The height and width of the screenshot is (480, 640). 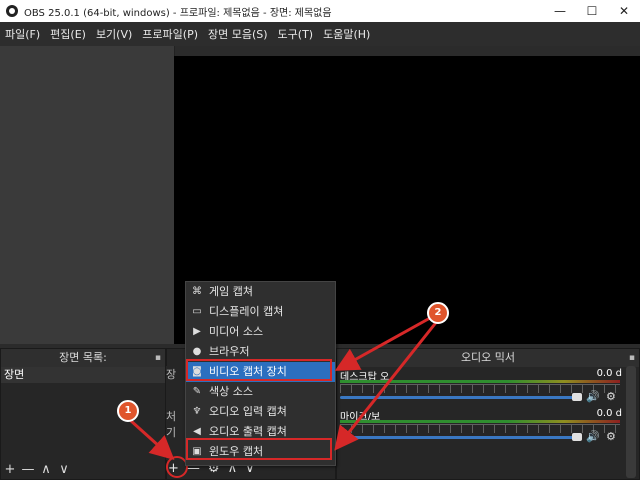 What do you see at coordinates (83, 375) in the screenshot?
I see `scene-list-item: 장면` at bounding box center [83, 375].